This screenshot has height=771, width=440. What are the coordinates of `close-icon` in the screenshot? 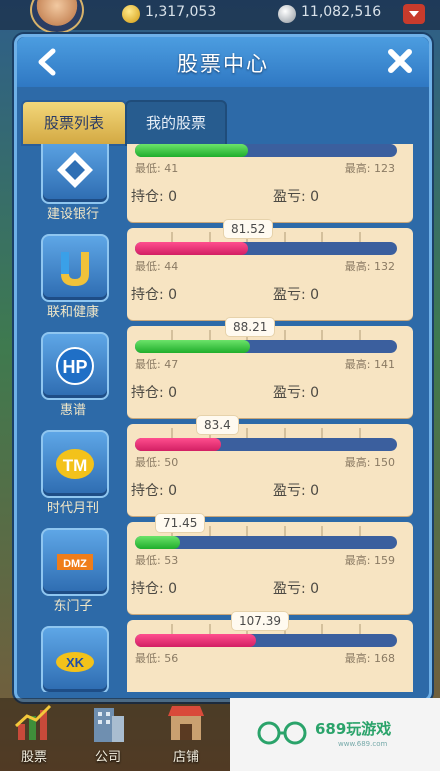 It's located at (400, 61).